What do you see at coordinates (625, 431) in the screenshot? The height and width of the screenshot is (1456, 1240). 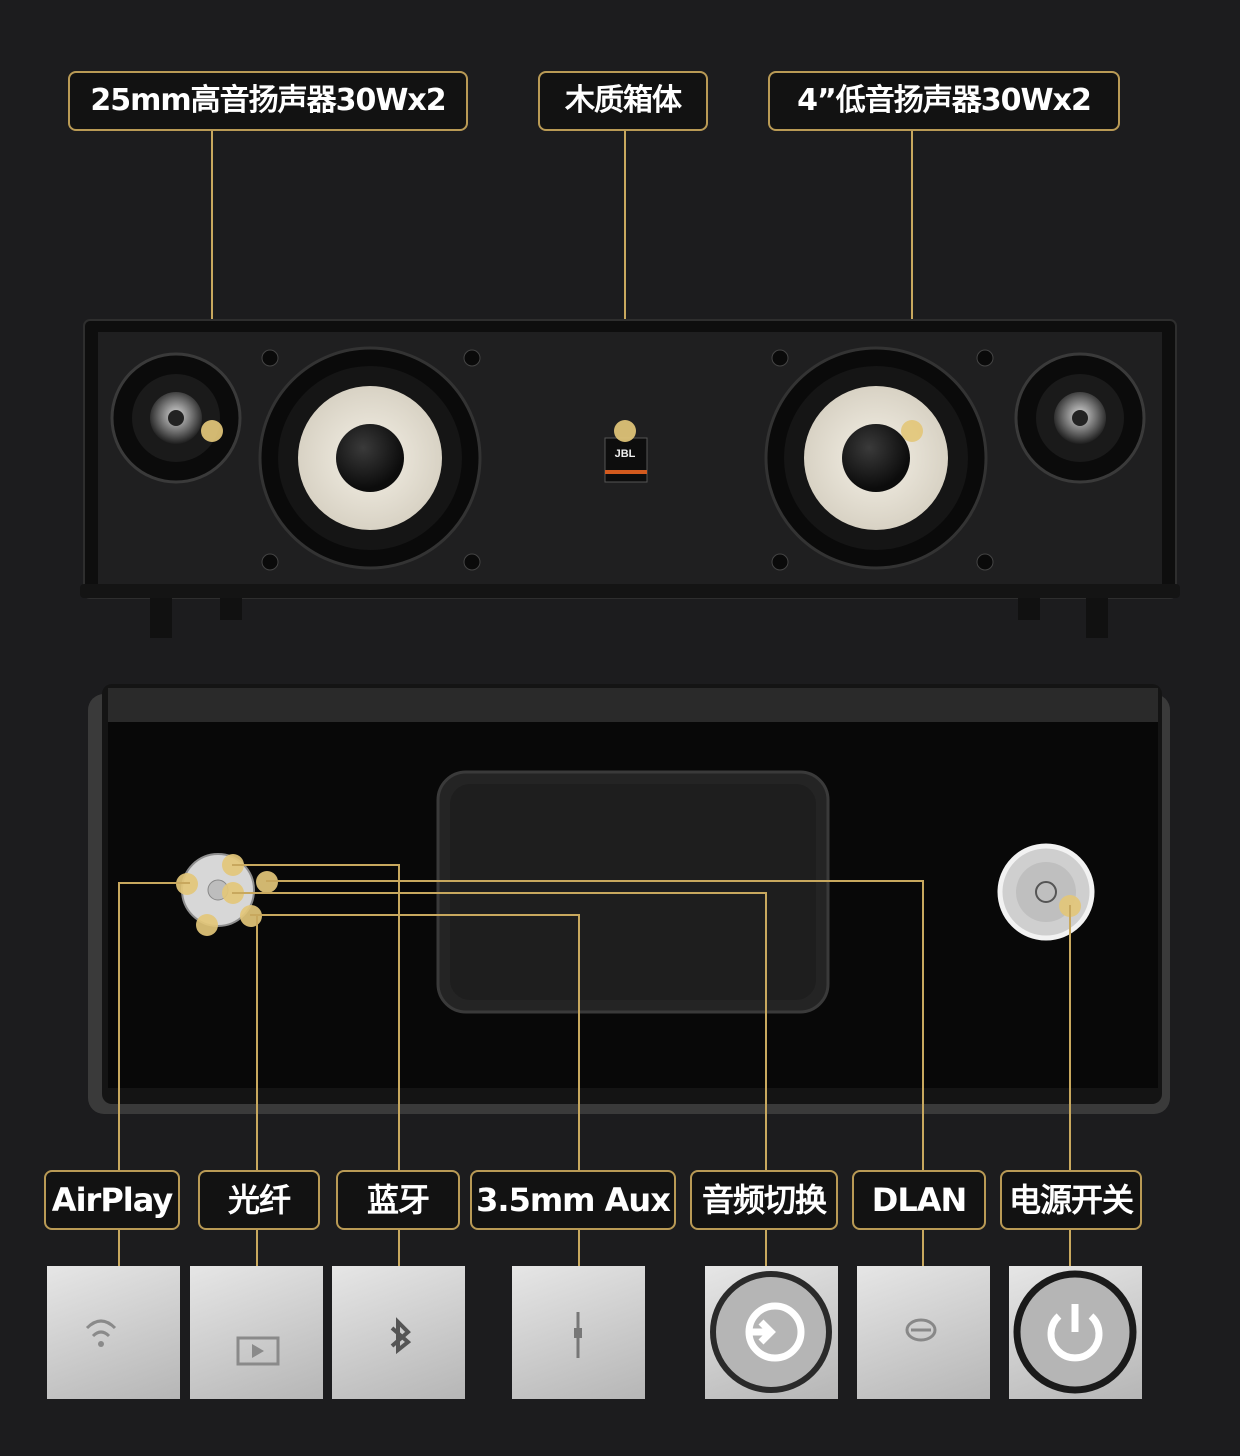 I see `cabinet-marker` at bounding box center [625, 431].